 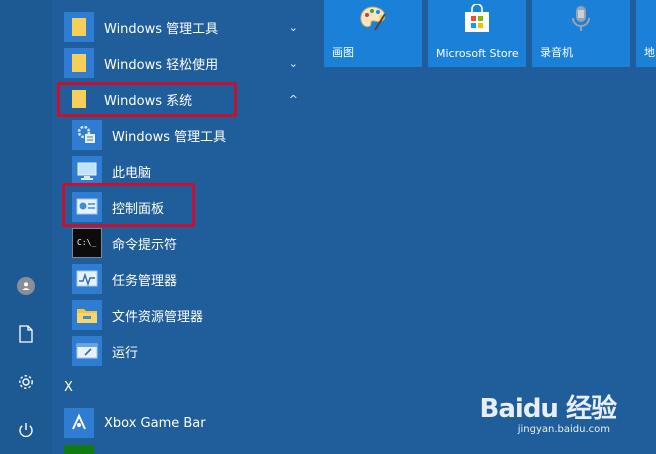 I want to click on tile-paint: 画图, so click(x=373, y=33).